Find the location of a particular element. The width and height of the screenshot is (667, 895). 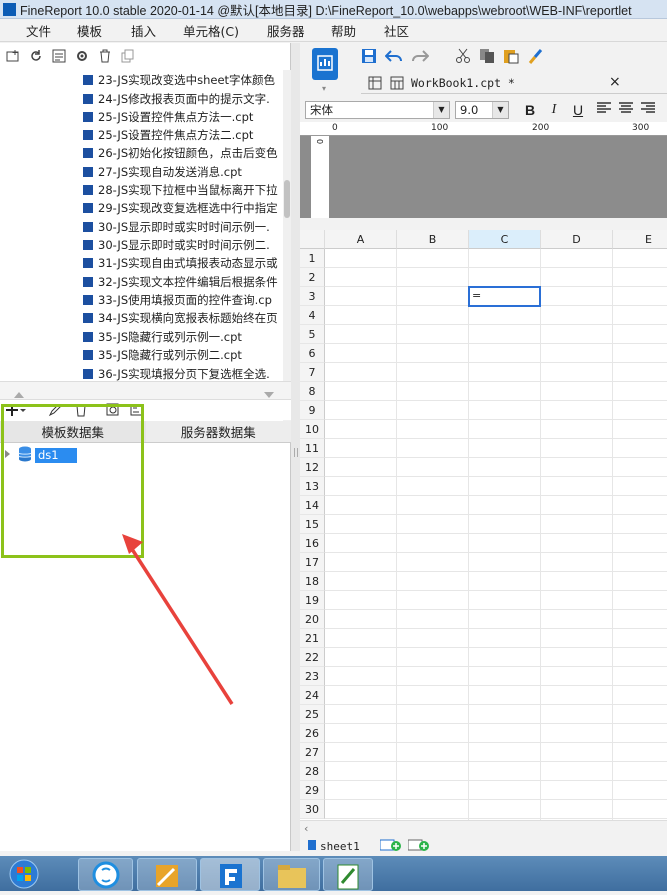

design-mode-button is located at coordinates (325, 64).